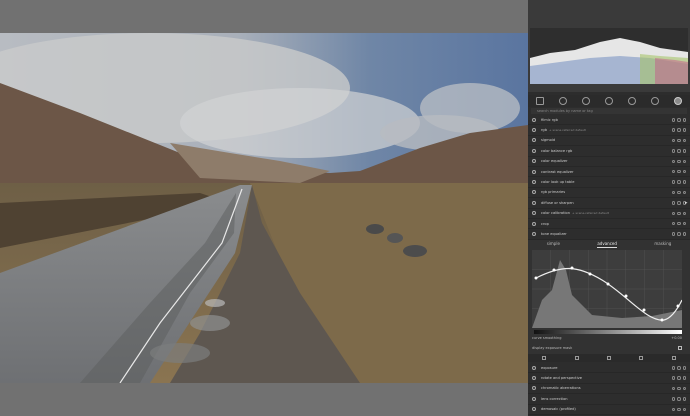 Image resolution: width=690 pixels, height=416 pixels. I want to click on module-row: color look up table, so click(609, 182).